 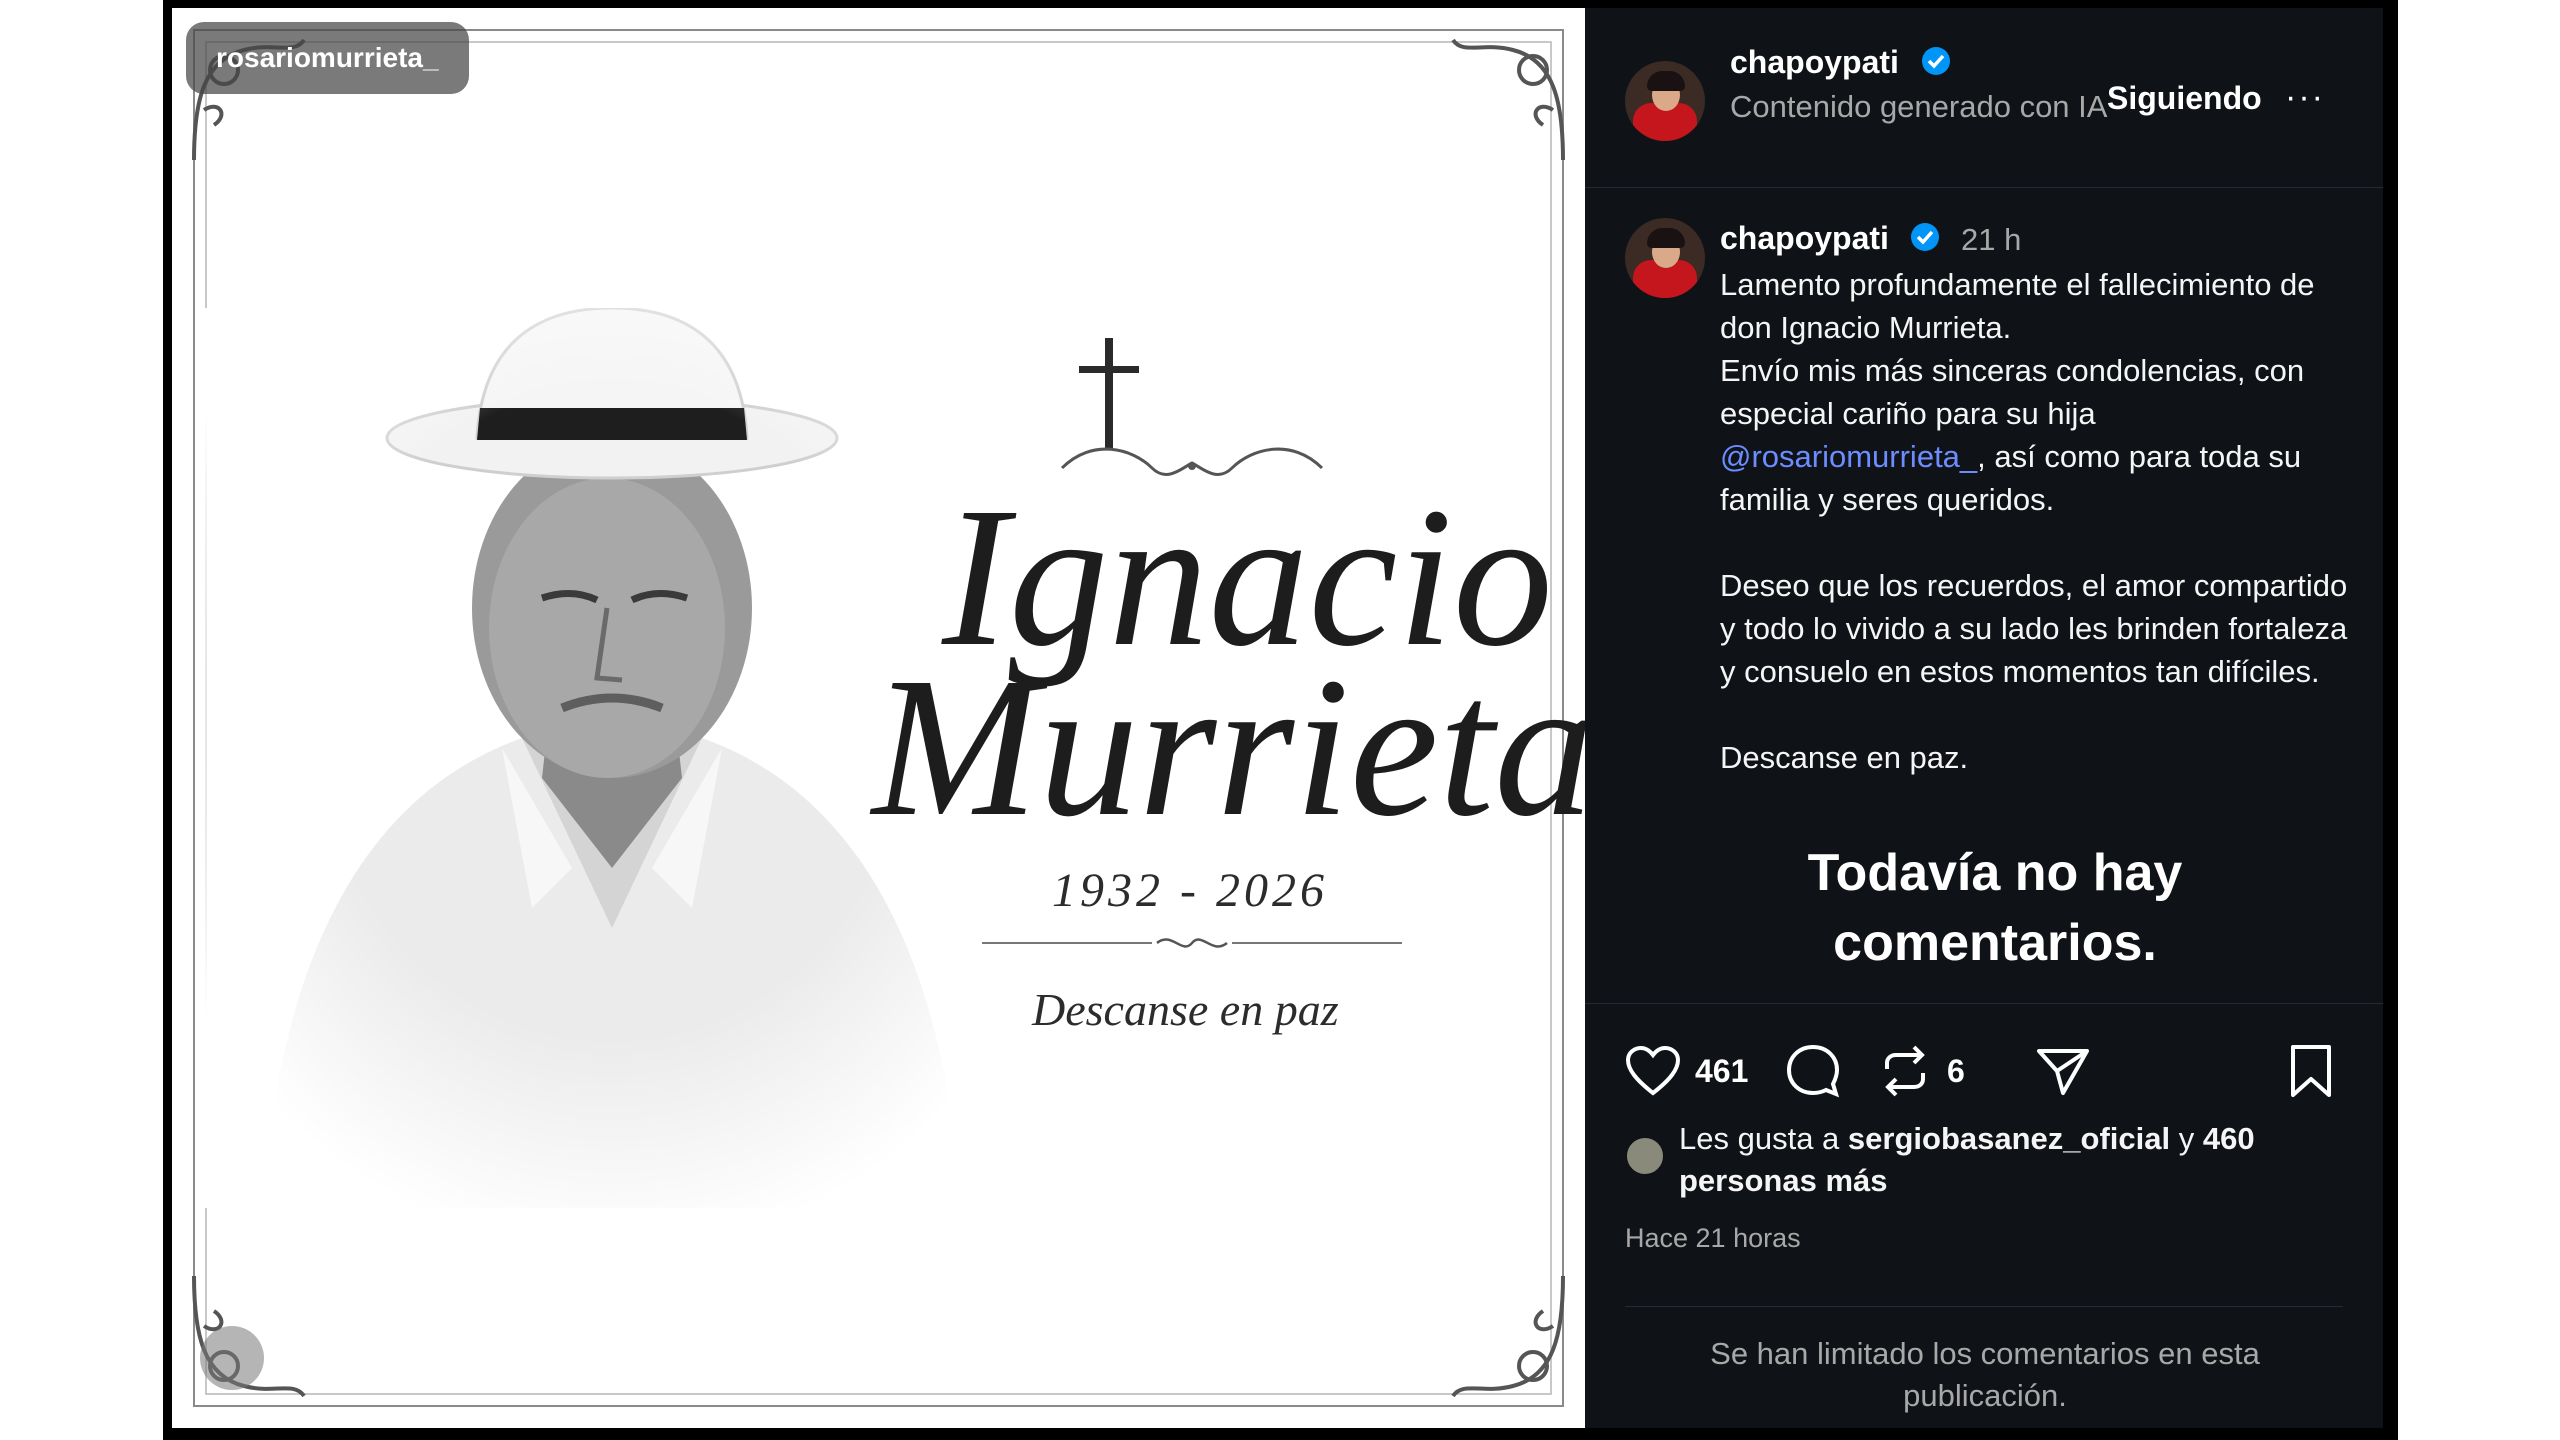 I want to click on like-action: 461, so click(x=1686, y=1071).